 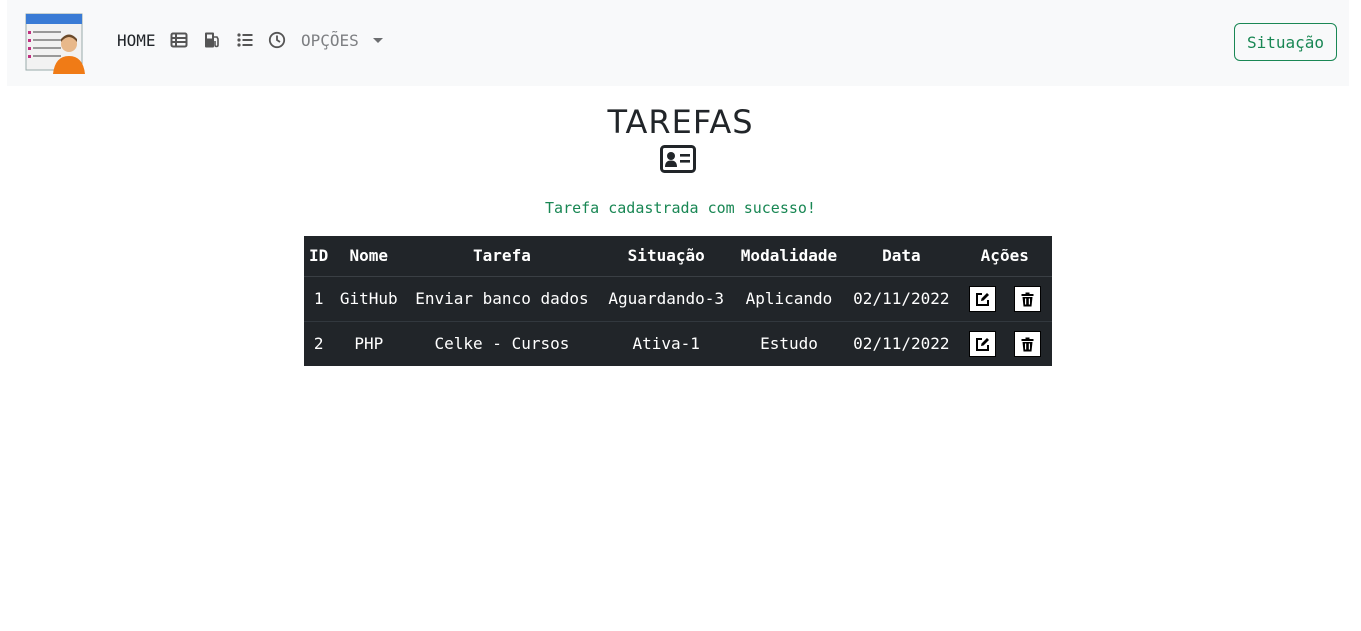 I want to click on cell-situacao: Aguardando-3, so click(x=666, y=299).